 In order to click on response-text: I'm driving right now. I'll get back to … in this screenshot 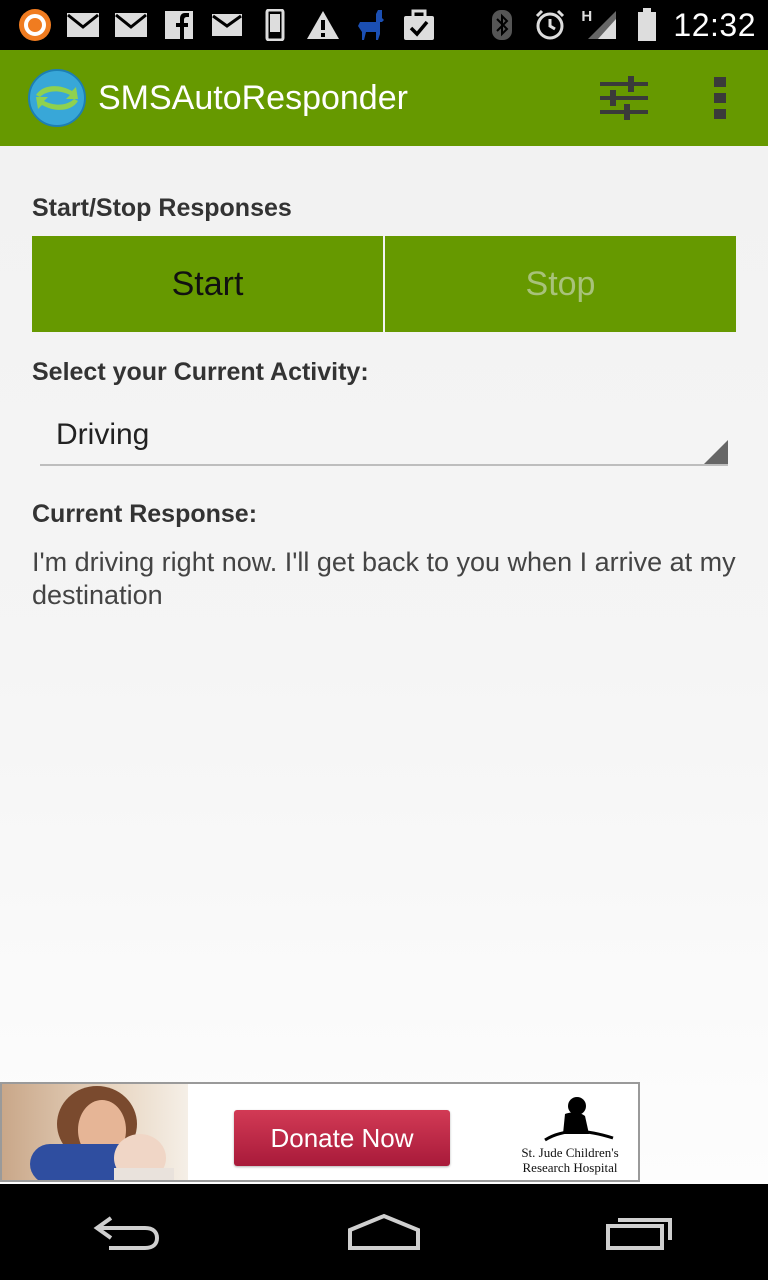, I will do `click(384, 578)`.